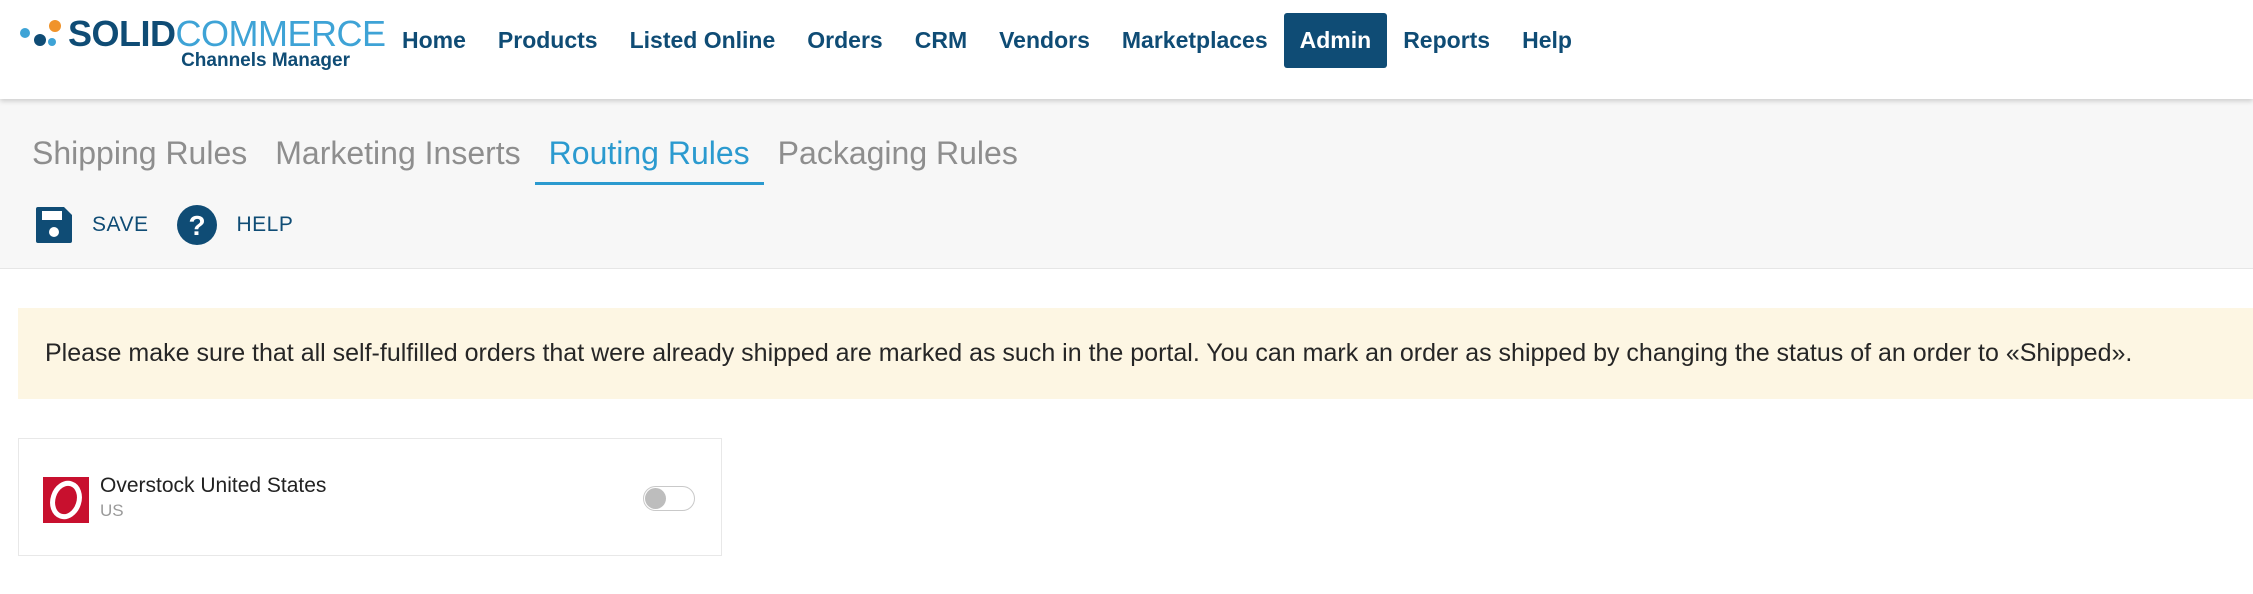 The height and width of the screenshot is (594, 2253). I want to click on tab-packaging-rules: Packaging Rules, so click(898, 157).